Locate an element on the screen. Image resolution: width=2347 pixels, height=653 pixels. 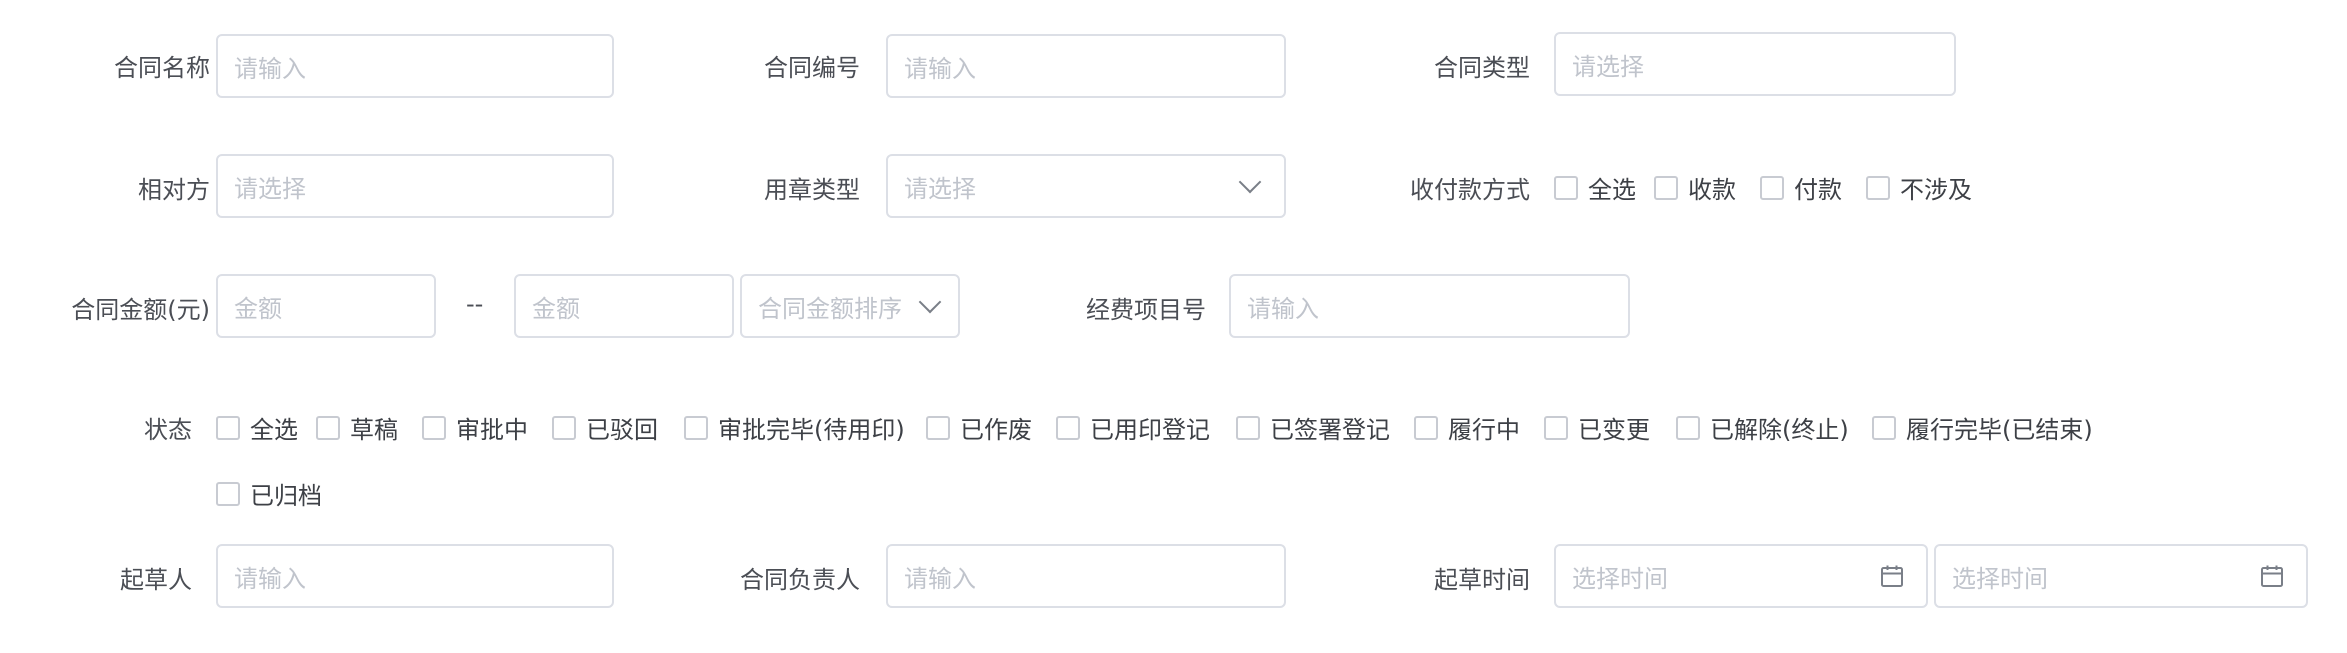
checkbox-label: 草稿 is located at coordinates (374, 430).